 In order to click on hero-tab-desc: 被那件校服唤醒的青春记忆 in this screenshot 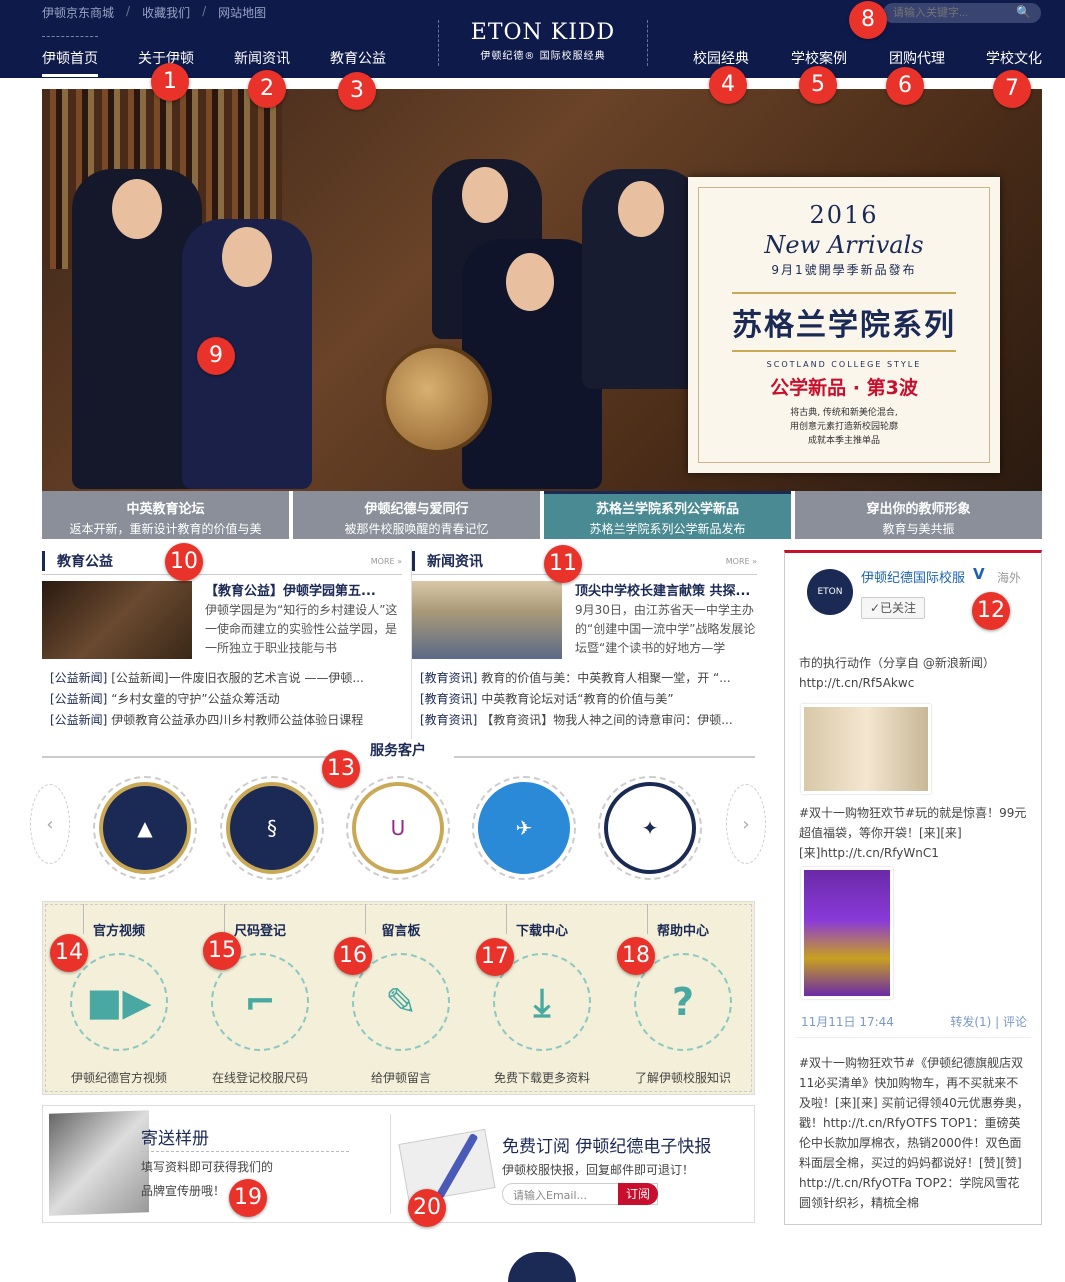, I will do `click(416, 529)`.